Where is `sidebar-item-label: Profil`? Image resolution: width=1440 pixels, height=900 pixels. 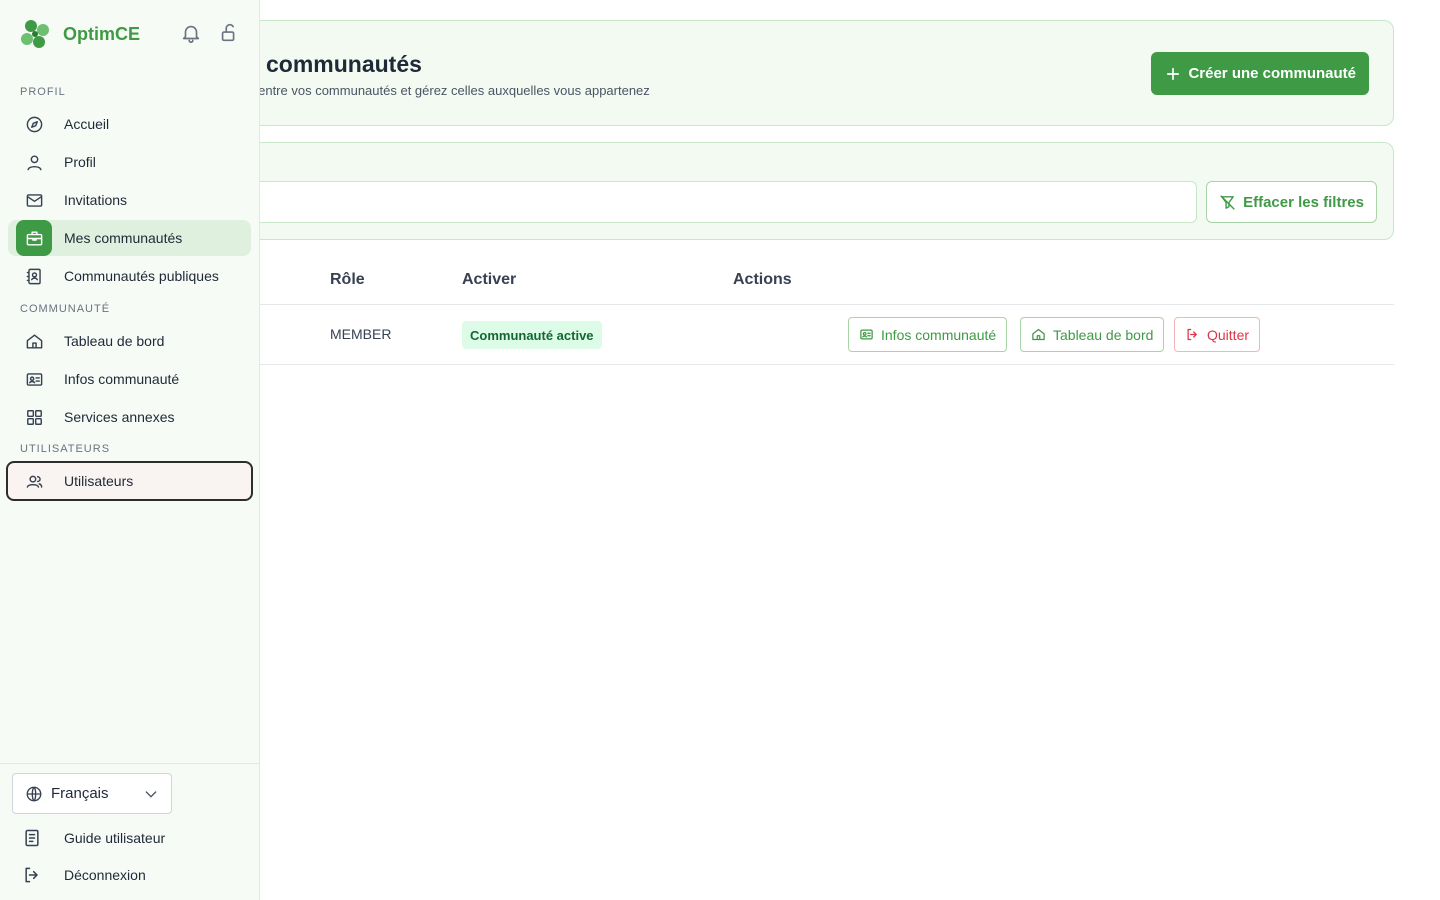 sidebar-item-label: Profil is located at coordinates (80, 162).